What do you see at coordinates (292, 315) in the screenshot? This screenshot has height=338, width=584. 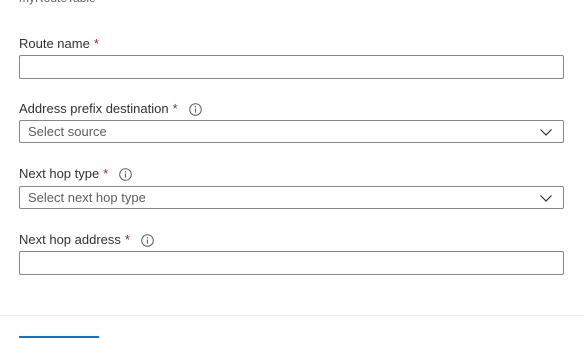 I see `footer-divider` at bounding box center [292, 315].